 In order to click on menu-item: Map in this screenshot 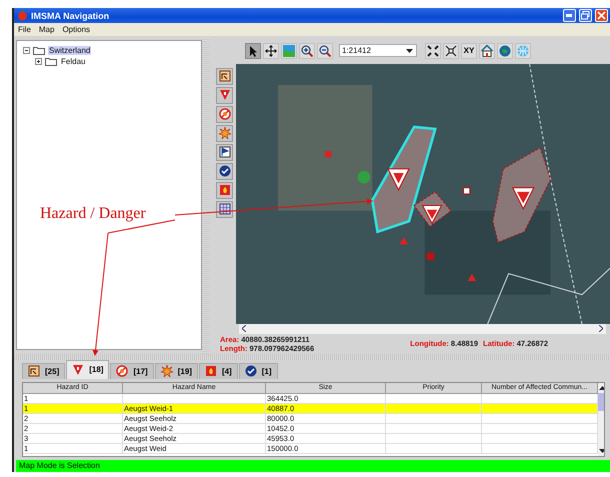, I will do `click(46, 29)`.